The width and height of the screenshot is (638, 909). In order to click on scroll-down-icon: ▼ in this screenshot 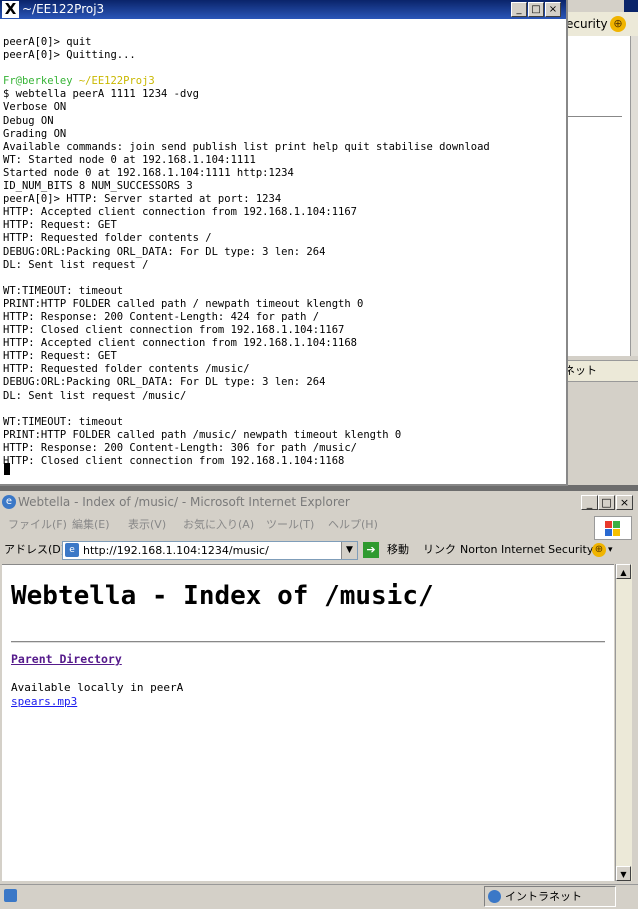, I will do `click(623, 873)`.